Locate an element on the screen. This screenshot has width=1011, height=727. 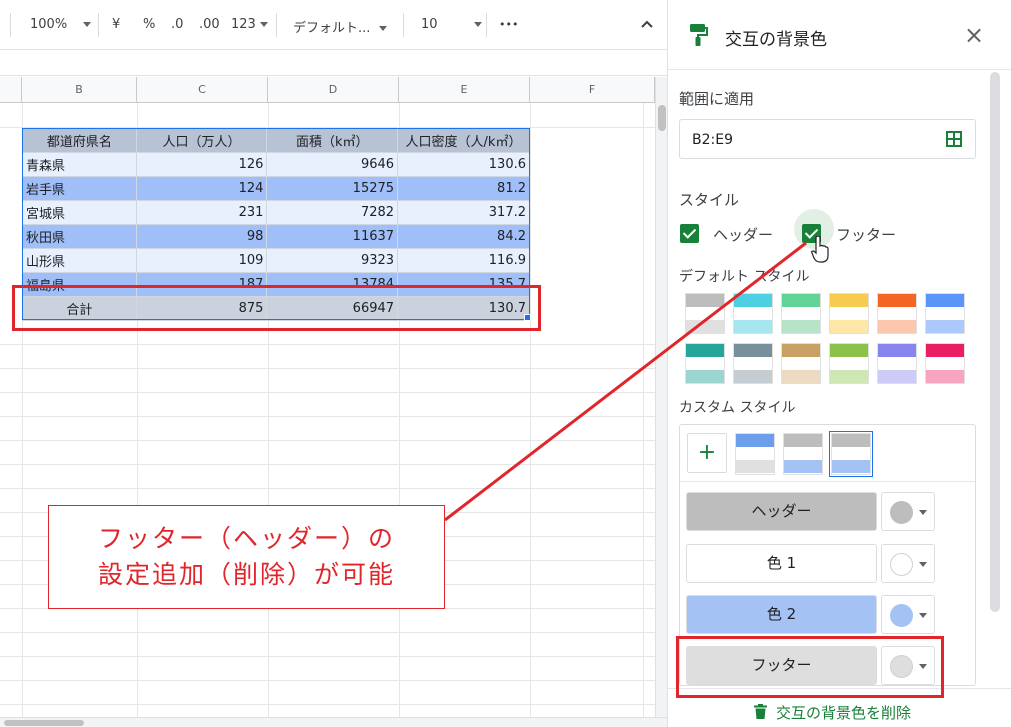
color-1-picker is located at coordinates (908, 563).